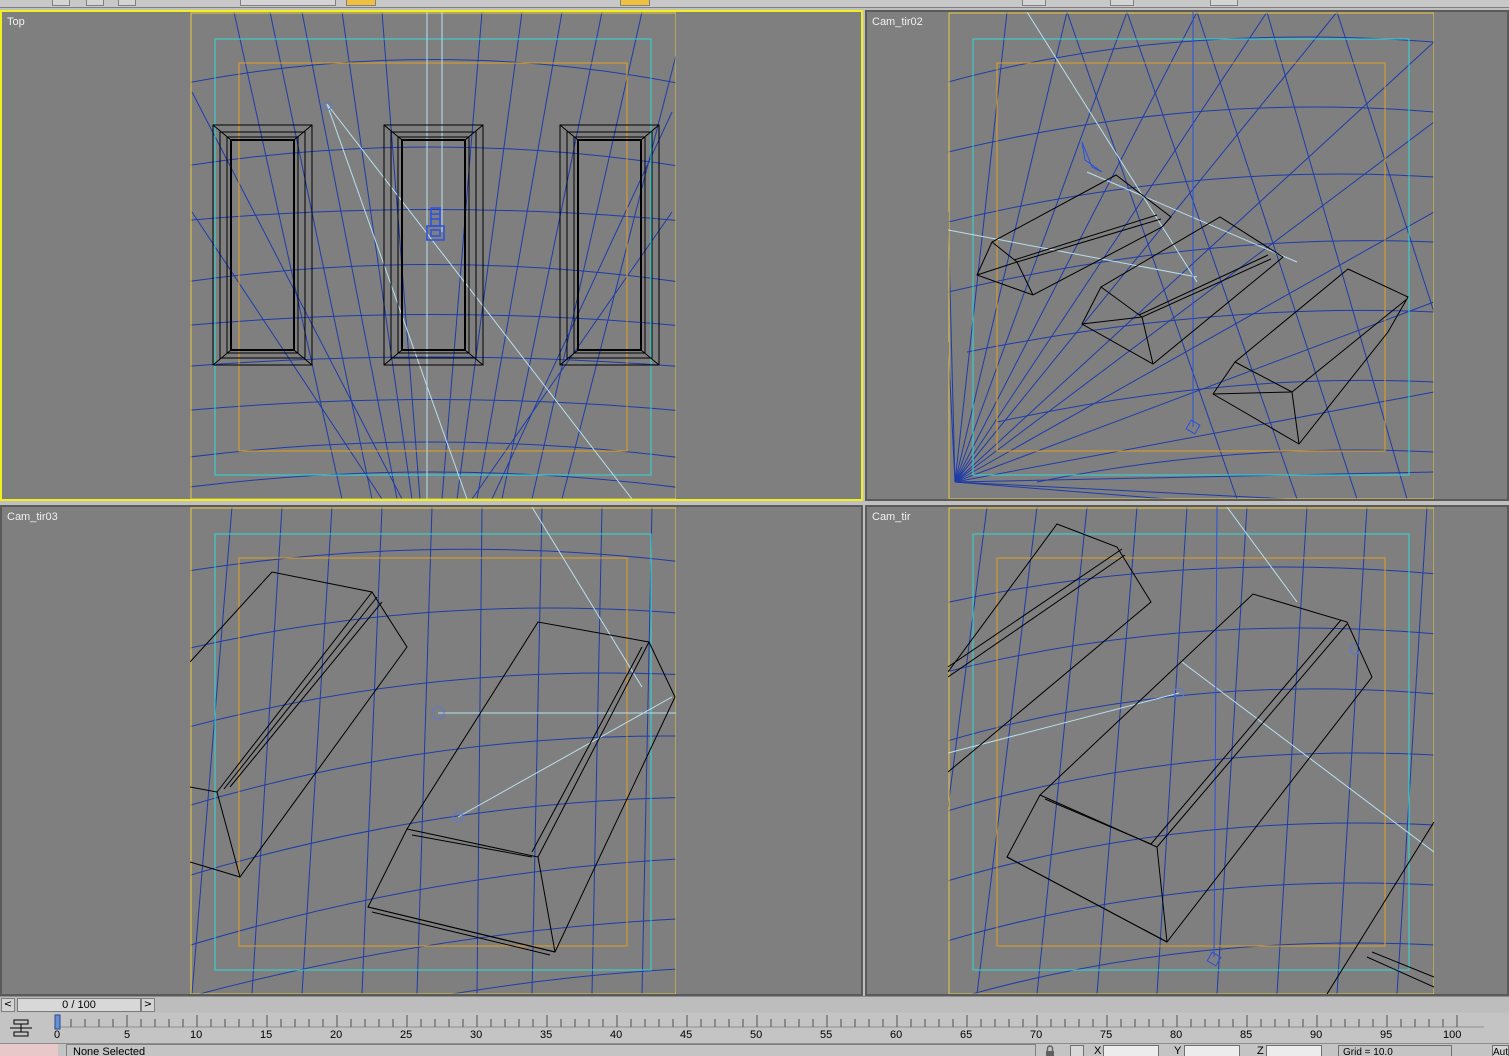 The image size is (1509, 1056). What do you see at coordinates (1106, 1035) in the screenshot?
I see `ruler-tick-label: 75` at bounding box center [1106, 1035].